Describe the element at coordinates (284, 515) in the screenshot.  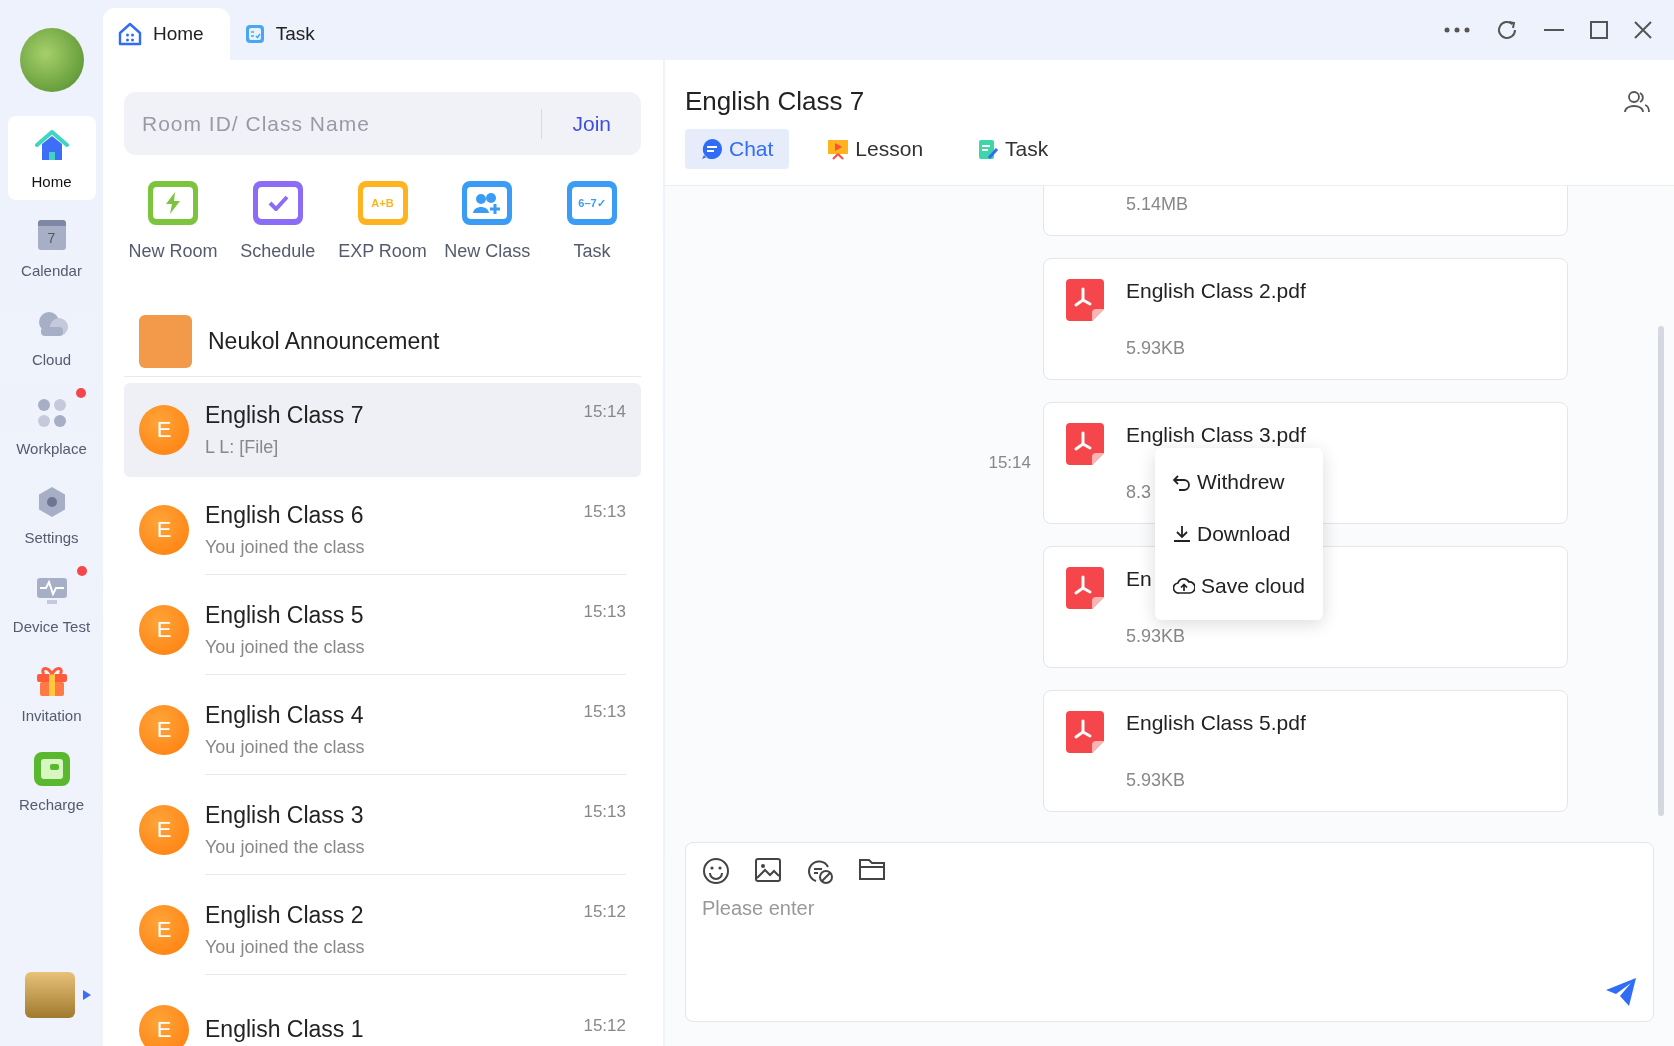
I see `conversation-name: English Class 6` at that location.